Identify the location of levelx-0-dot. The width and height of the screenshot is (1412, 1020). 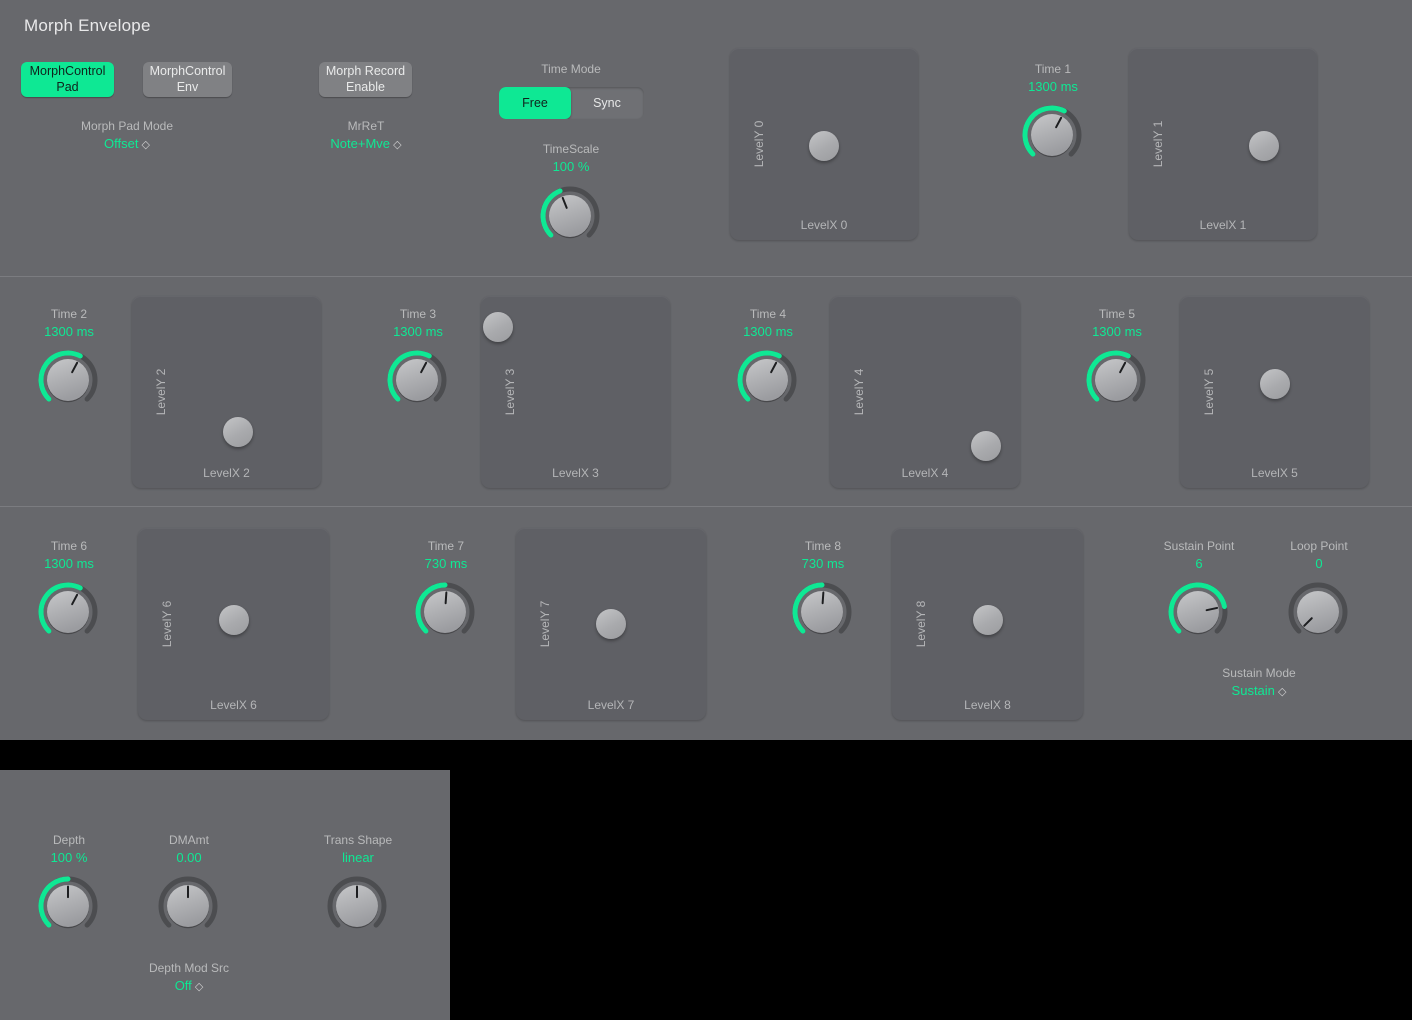
(824, 145).